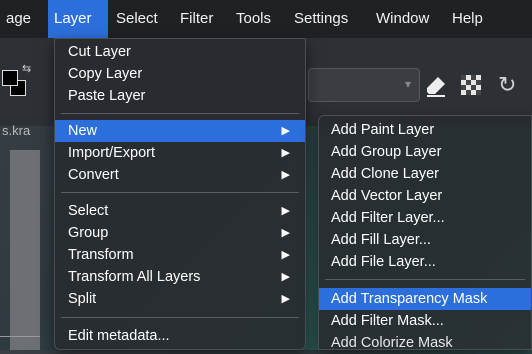 This screenshot has width=532, height=354. What do you see at coordinates (402, 19) in the screenshot?
I see `menu-window: Window` at bounding box center [402, 19].